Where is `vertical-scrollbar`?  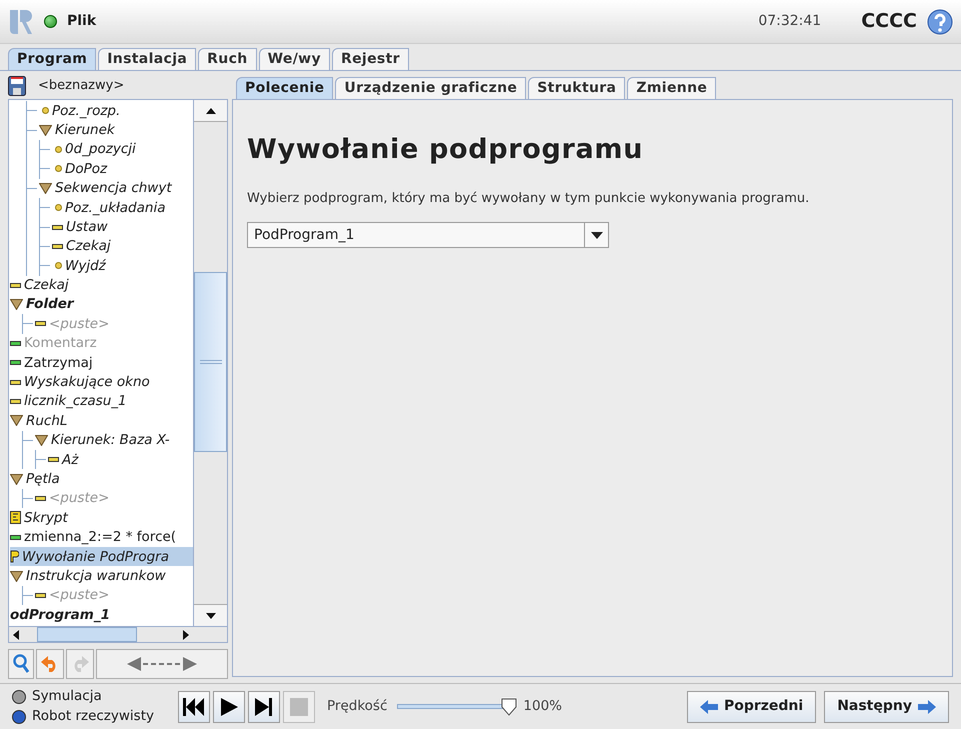 vertical-scrollbar is located at coordinates (210, 363).